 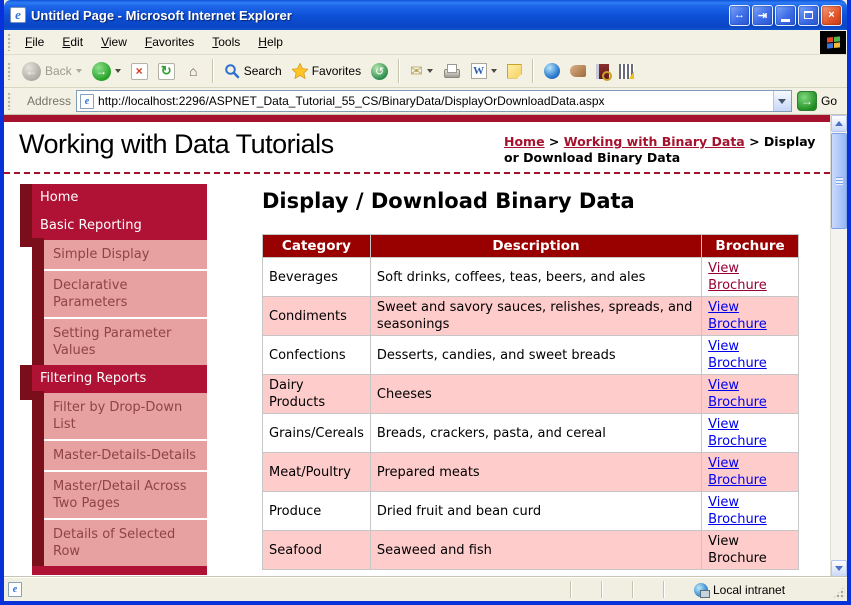 What do you see at coordinates (169, 42) in the screenshot?
I see `menu-favorites: Favorites` at bounding box center [169, 42].